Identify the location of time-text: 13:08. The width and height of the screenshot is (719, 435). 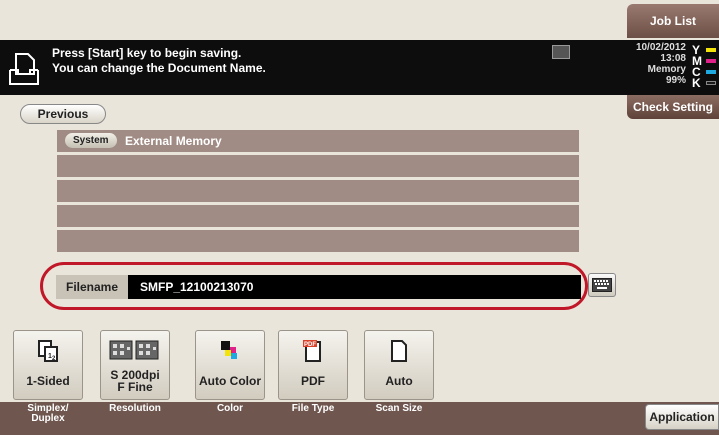
(673, 58).